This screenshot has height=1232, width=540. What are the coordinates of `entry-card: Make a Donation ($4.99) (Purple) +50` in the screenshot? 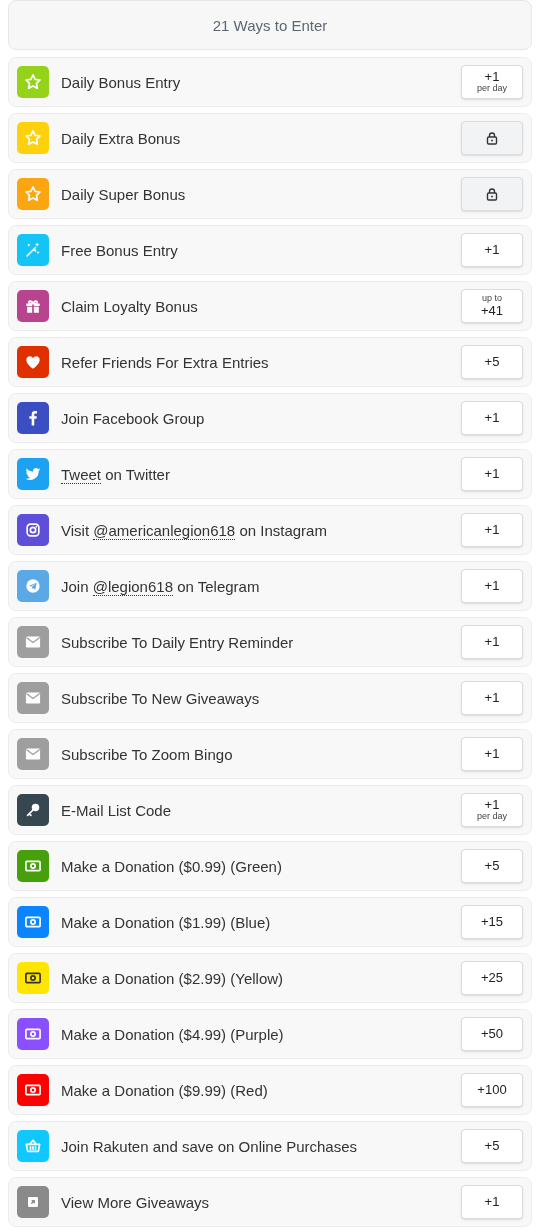 It's located at (270, 1034).